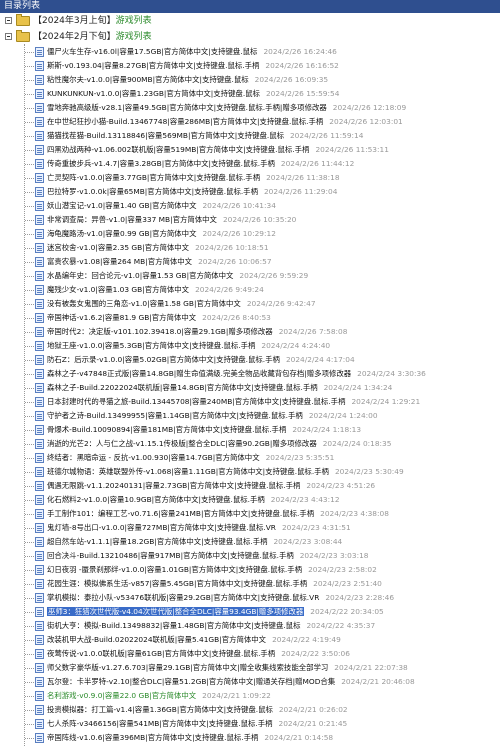  I want to click on game-date: 2024/2/22 4:19:49, so click(306, 639).